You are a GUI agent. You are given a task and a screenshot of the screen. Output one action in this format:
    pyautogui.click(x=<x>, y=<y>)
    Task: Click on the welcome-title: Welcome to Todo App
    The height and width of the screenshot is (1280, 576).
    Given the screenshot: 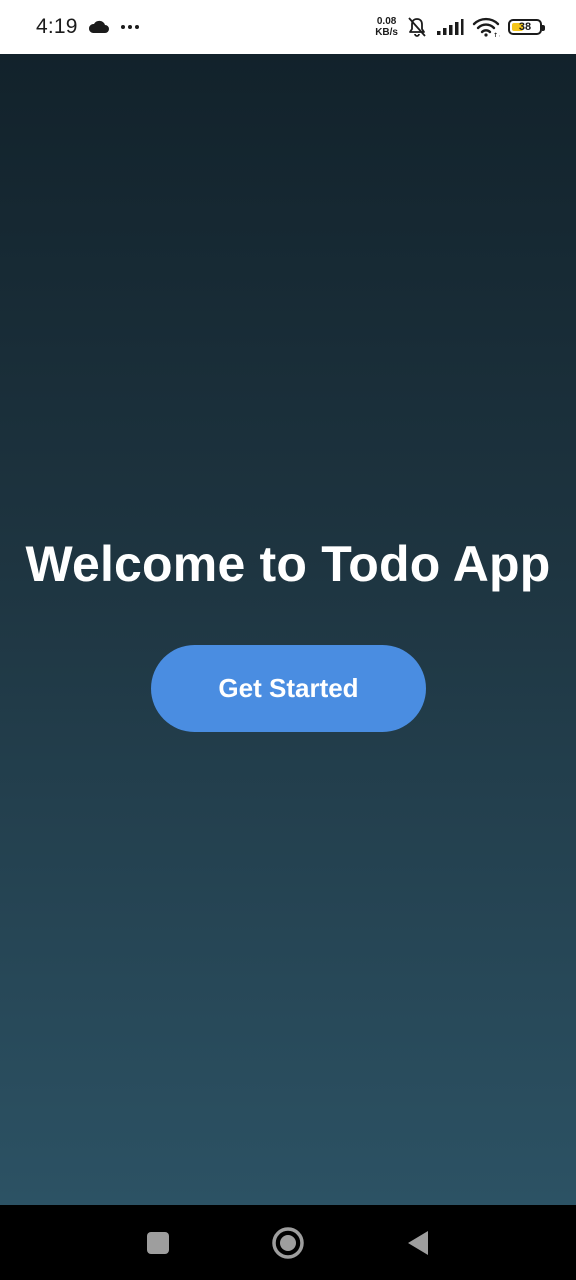 What is the action you would take?
    pyautogui.click(x=288, y=564)
    